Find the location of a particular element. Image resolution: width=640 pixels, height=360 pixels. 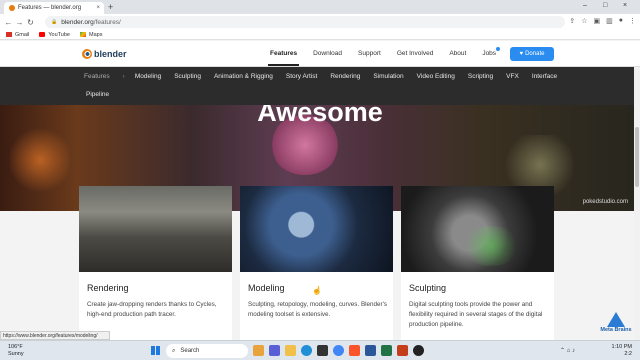

lock-icon: 🔒 is located at coordinates (54, 22).